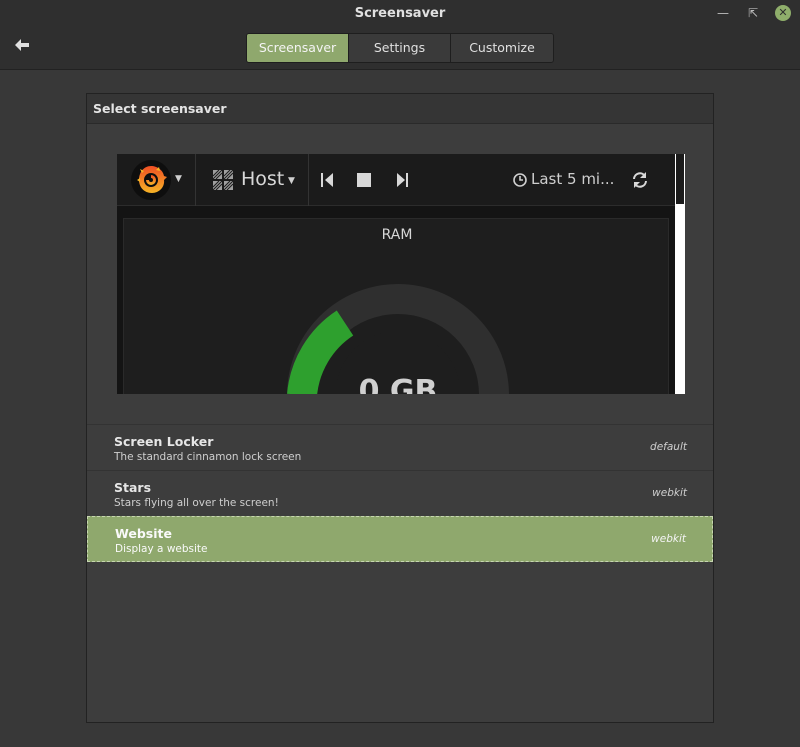 The image size is (800, 747). I want to click on maximize-icon: ⇱, so click(753, 13).